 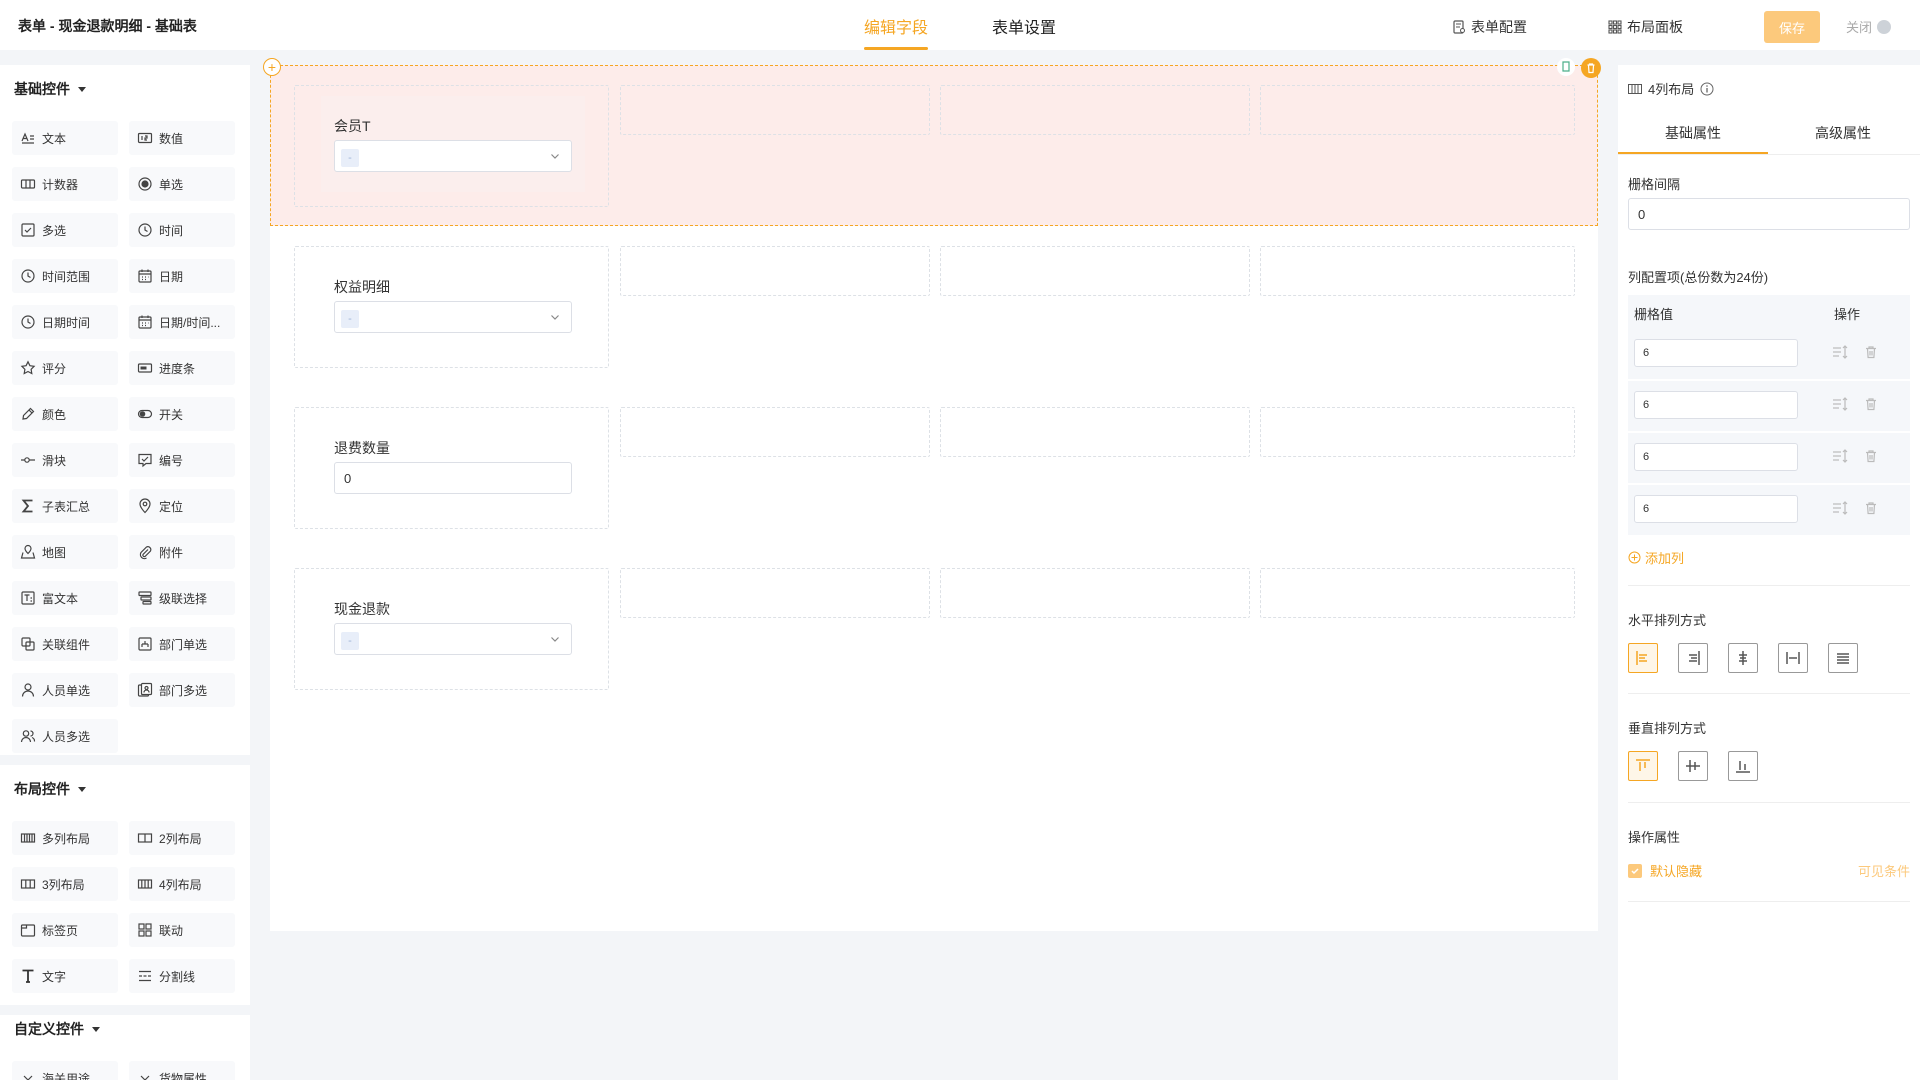 I want to click on component-item-calendar: 日期, so click(x=182, y=276).